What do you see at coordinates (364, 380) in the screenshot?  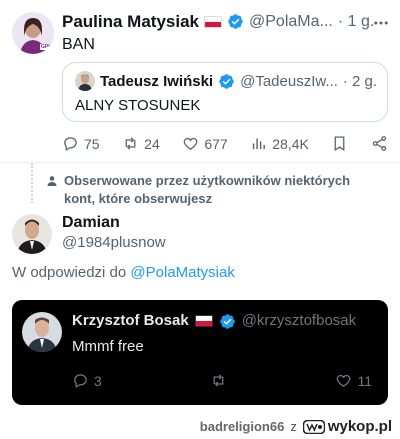 I see `embedded-like-count: 11` at bounding box center [364, 380].